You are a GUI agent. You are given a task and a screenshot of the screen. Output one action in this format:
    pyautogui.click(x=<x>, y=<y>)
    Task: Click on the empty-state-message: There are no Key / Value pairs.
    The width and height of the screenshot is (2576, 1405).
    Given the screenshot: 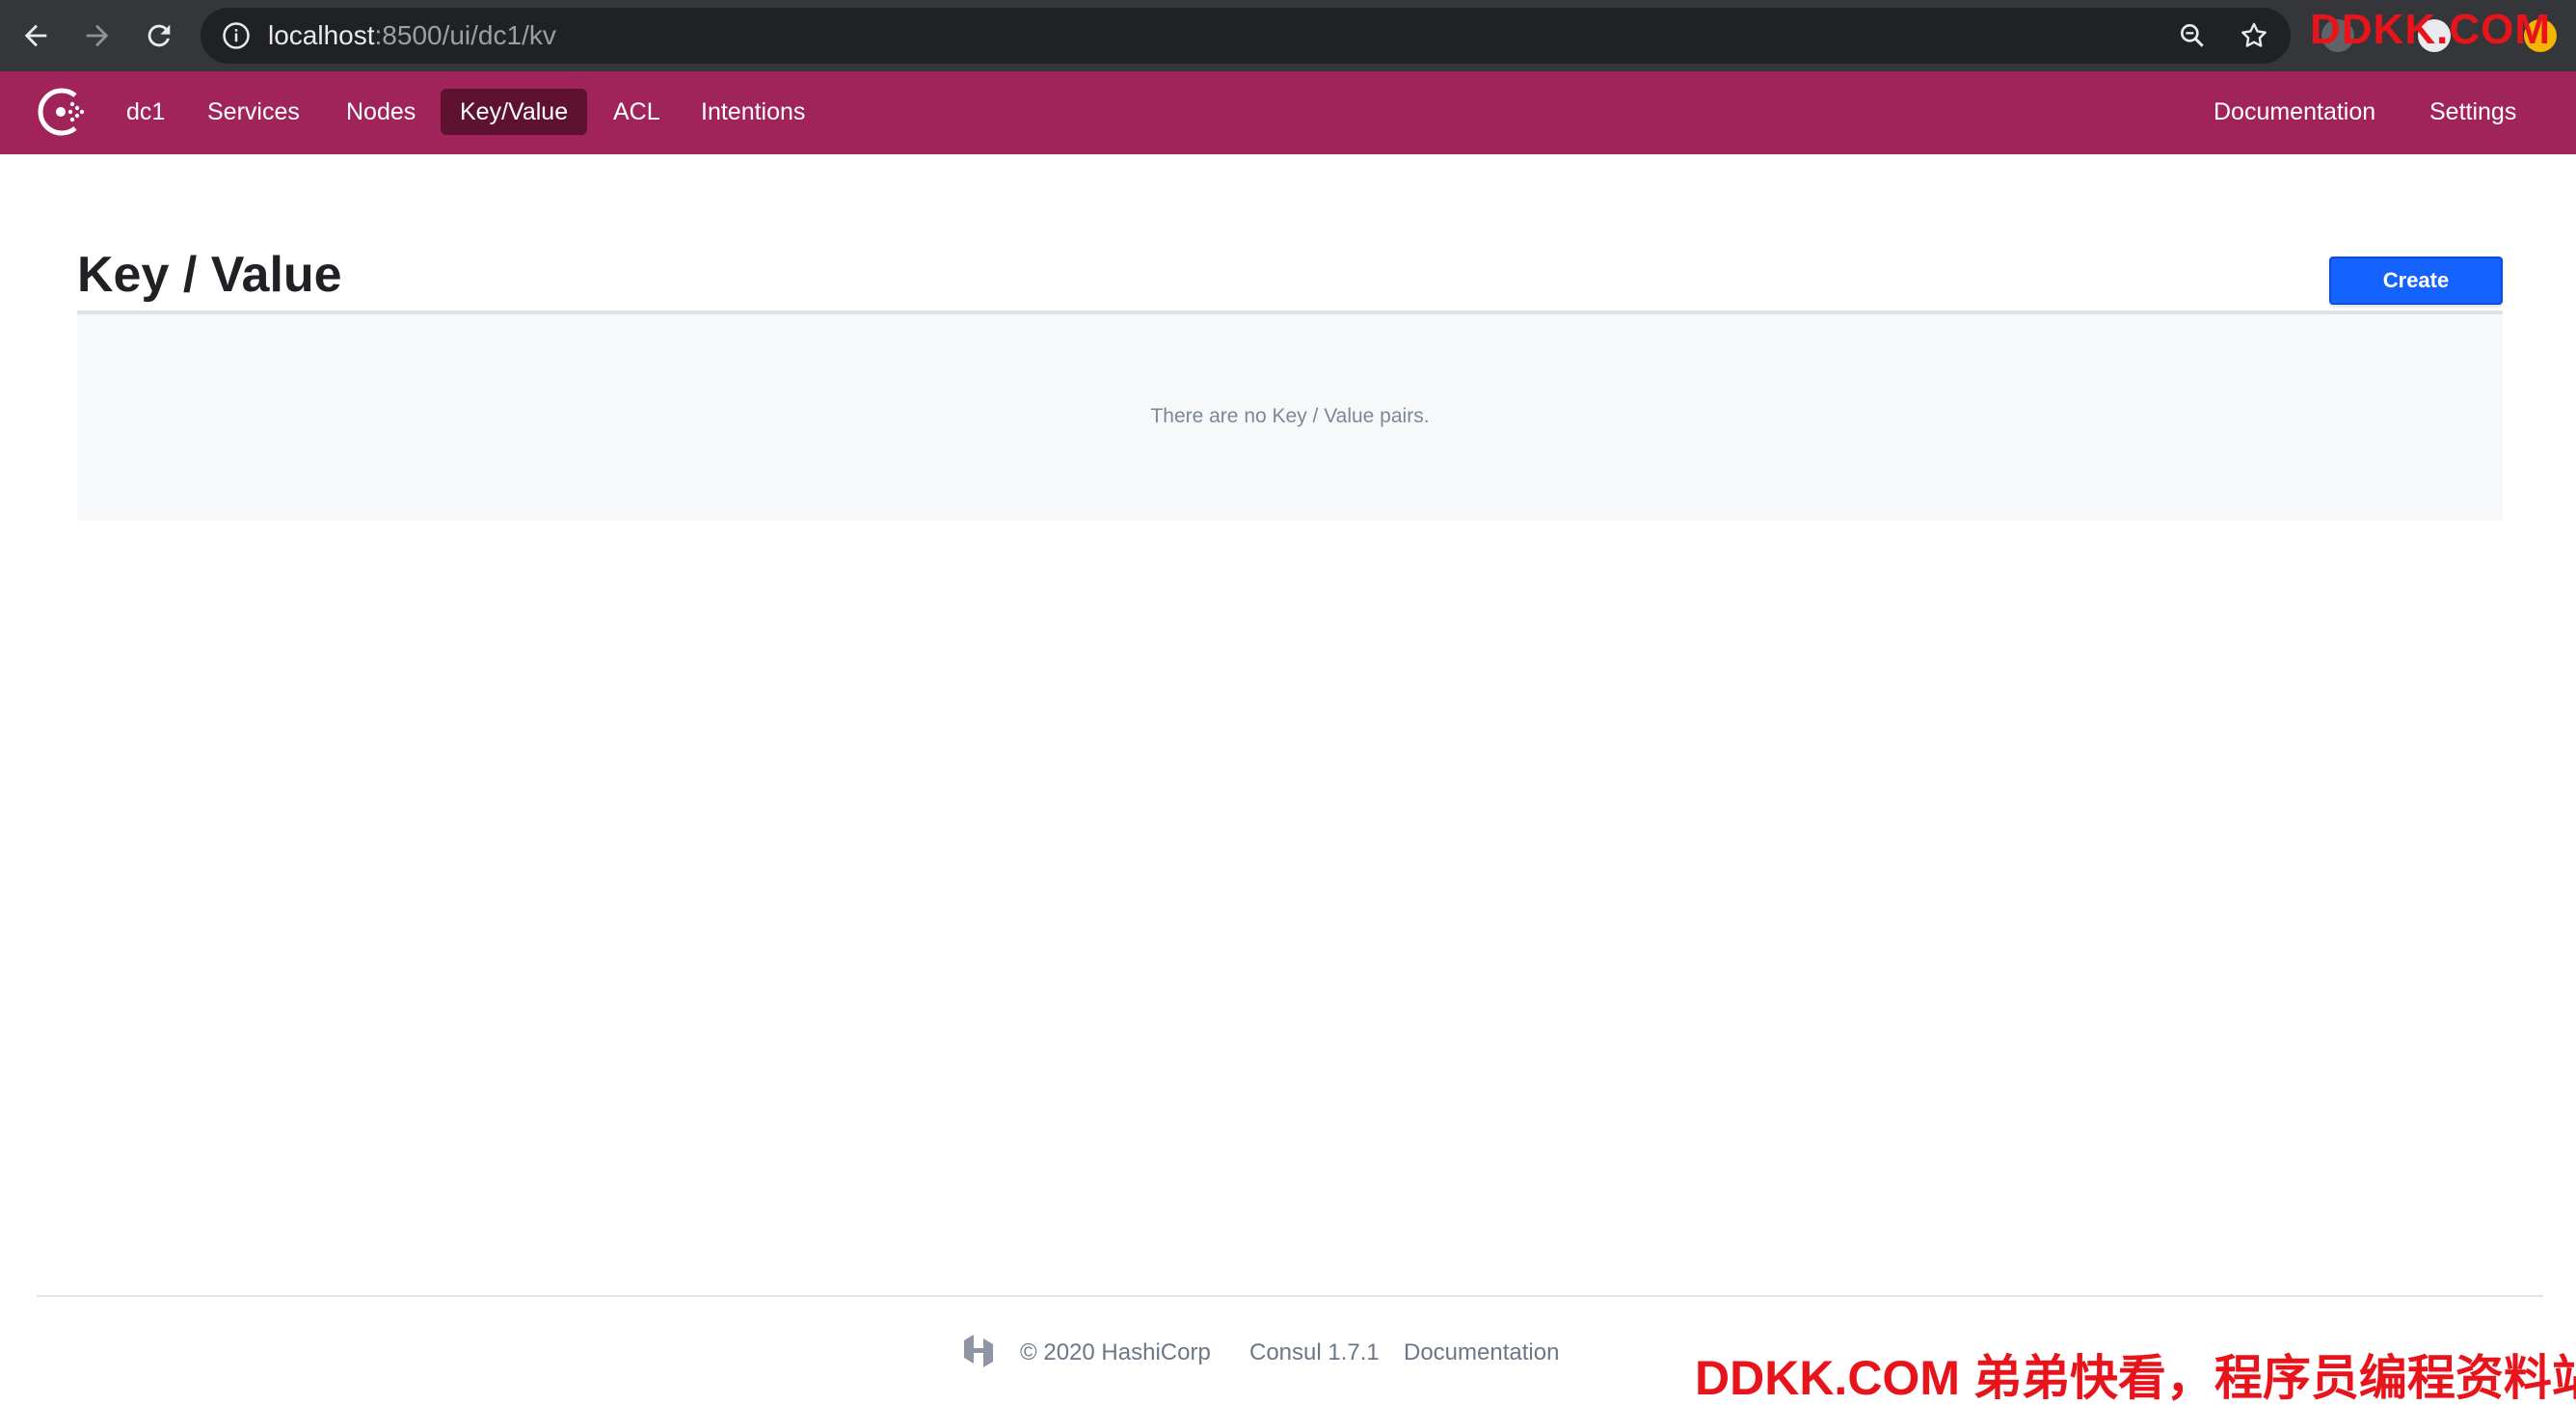 What is the action you would take?
    pyautogui.click(x=1290, y=416)
    